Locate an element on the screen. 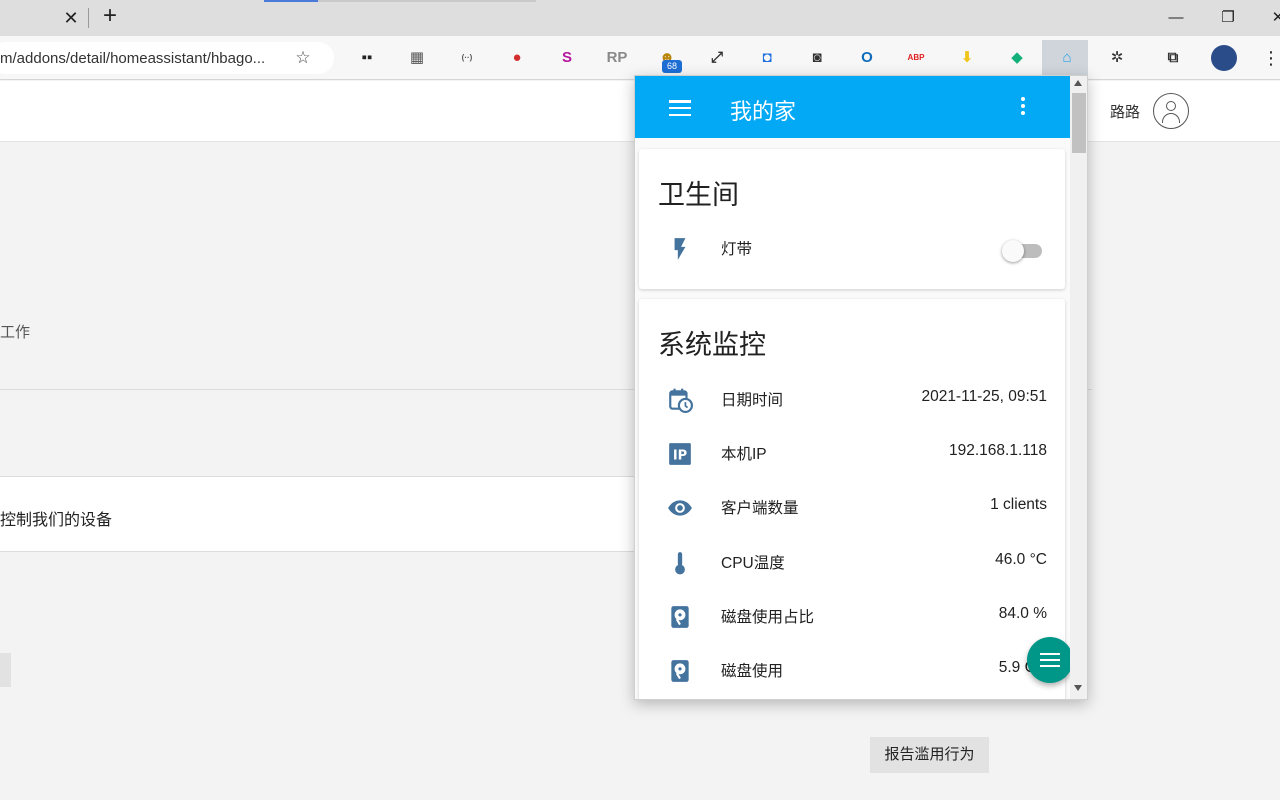  outlook-extension-icon: O is located at coordinates (867, 58).